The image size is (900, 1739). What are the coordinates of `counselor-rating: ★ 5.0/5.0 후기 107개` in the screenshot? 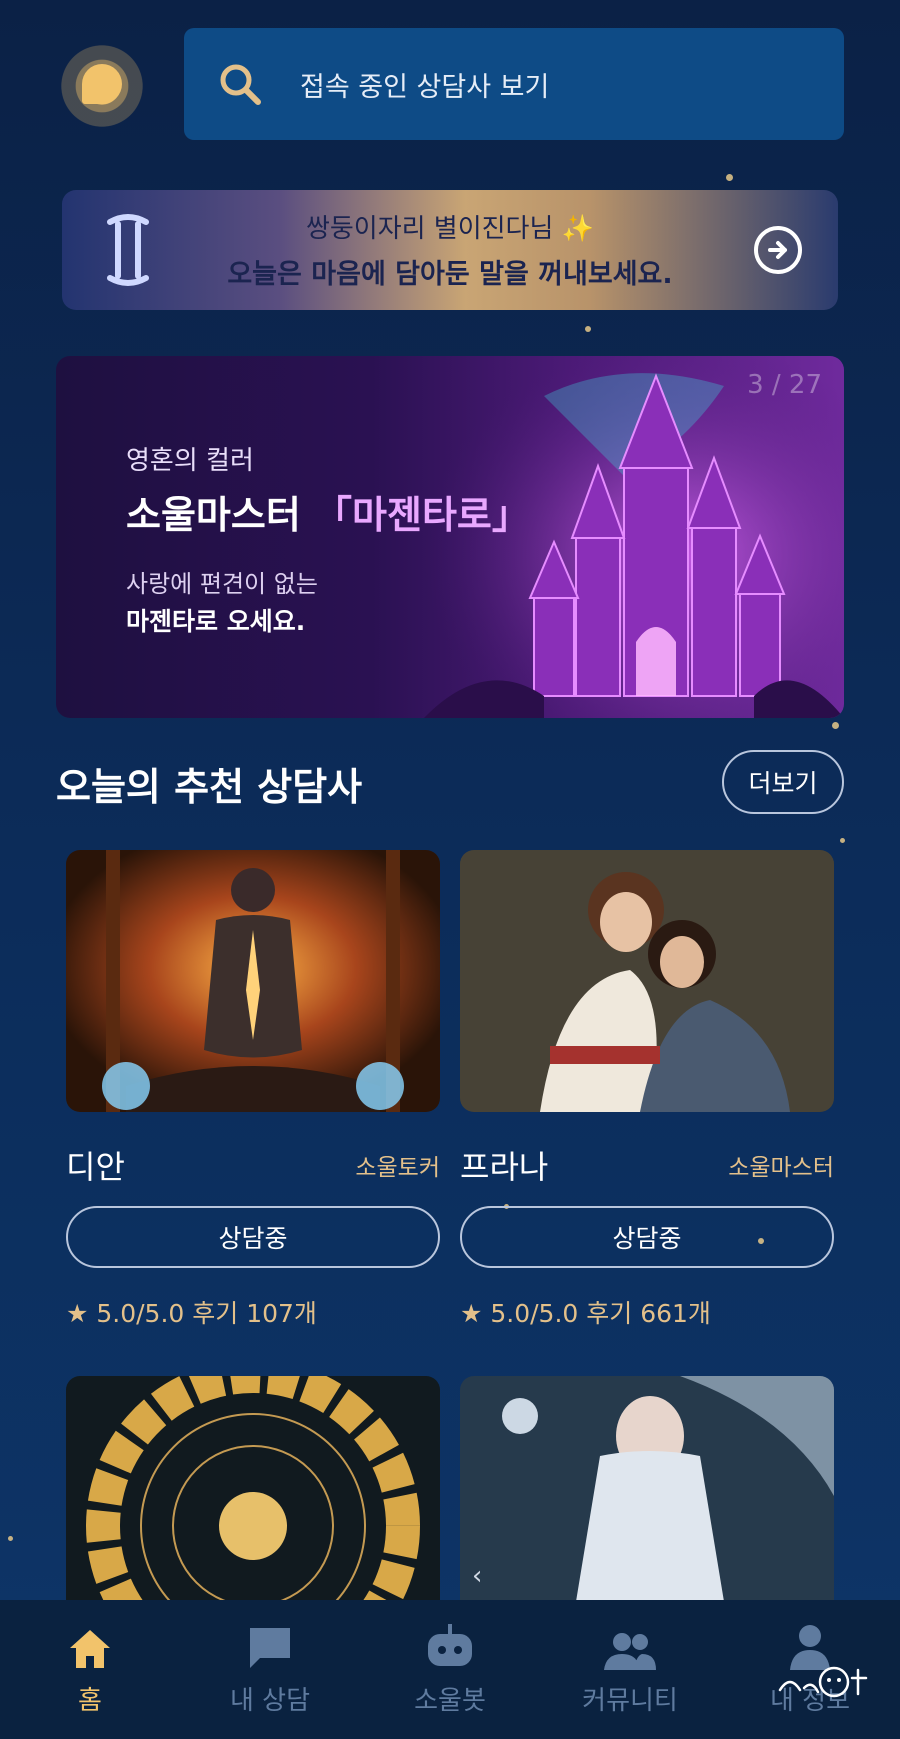 It's located at (191, 1313).